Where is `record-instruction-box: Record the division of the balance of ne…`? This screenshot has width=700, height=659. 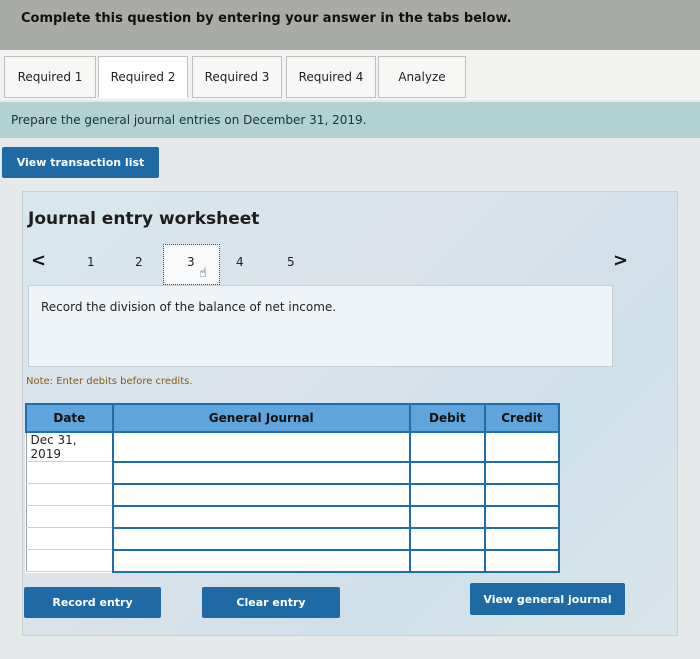
record-instruction-box: Record the division of the balance of ne… is located at coordinates (320, 326).